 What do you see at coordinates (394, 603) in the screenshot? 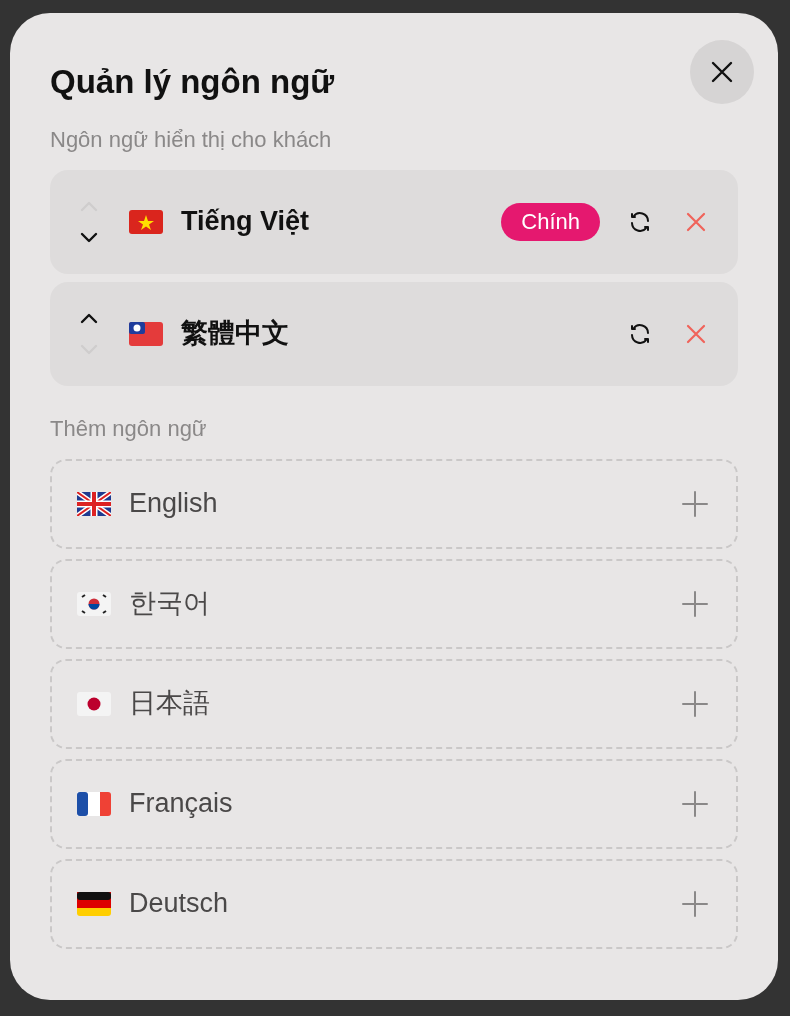
I see `add-language-button: 한국어` at bounding box center [394, 603].